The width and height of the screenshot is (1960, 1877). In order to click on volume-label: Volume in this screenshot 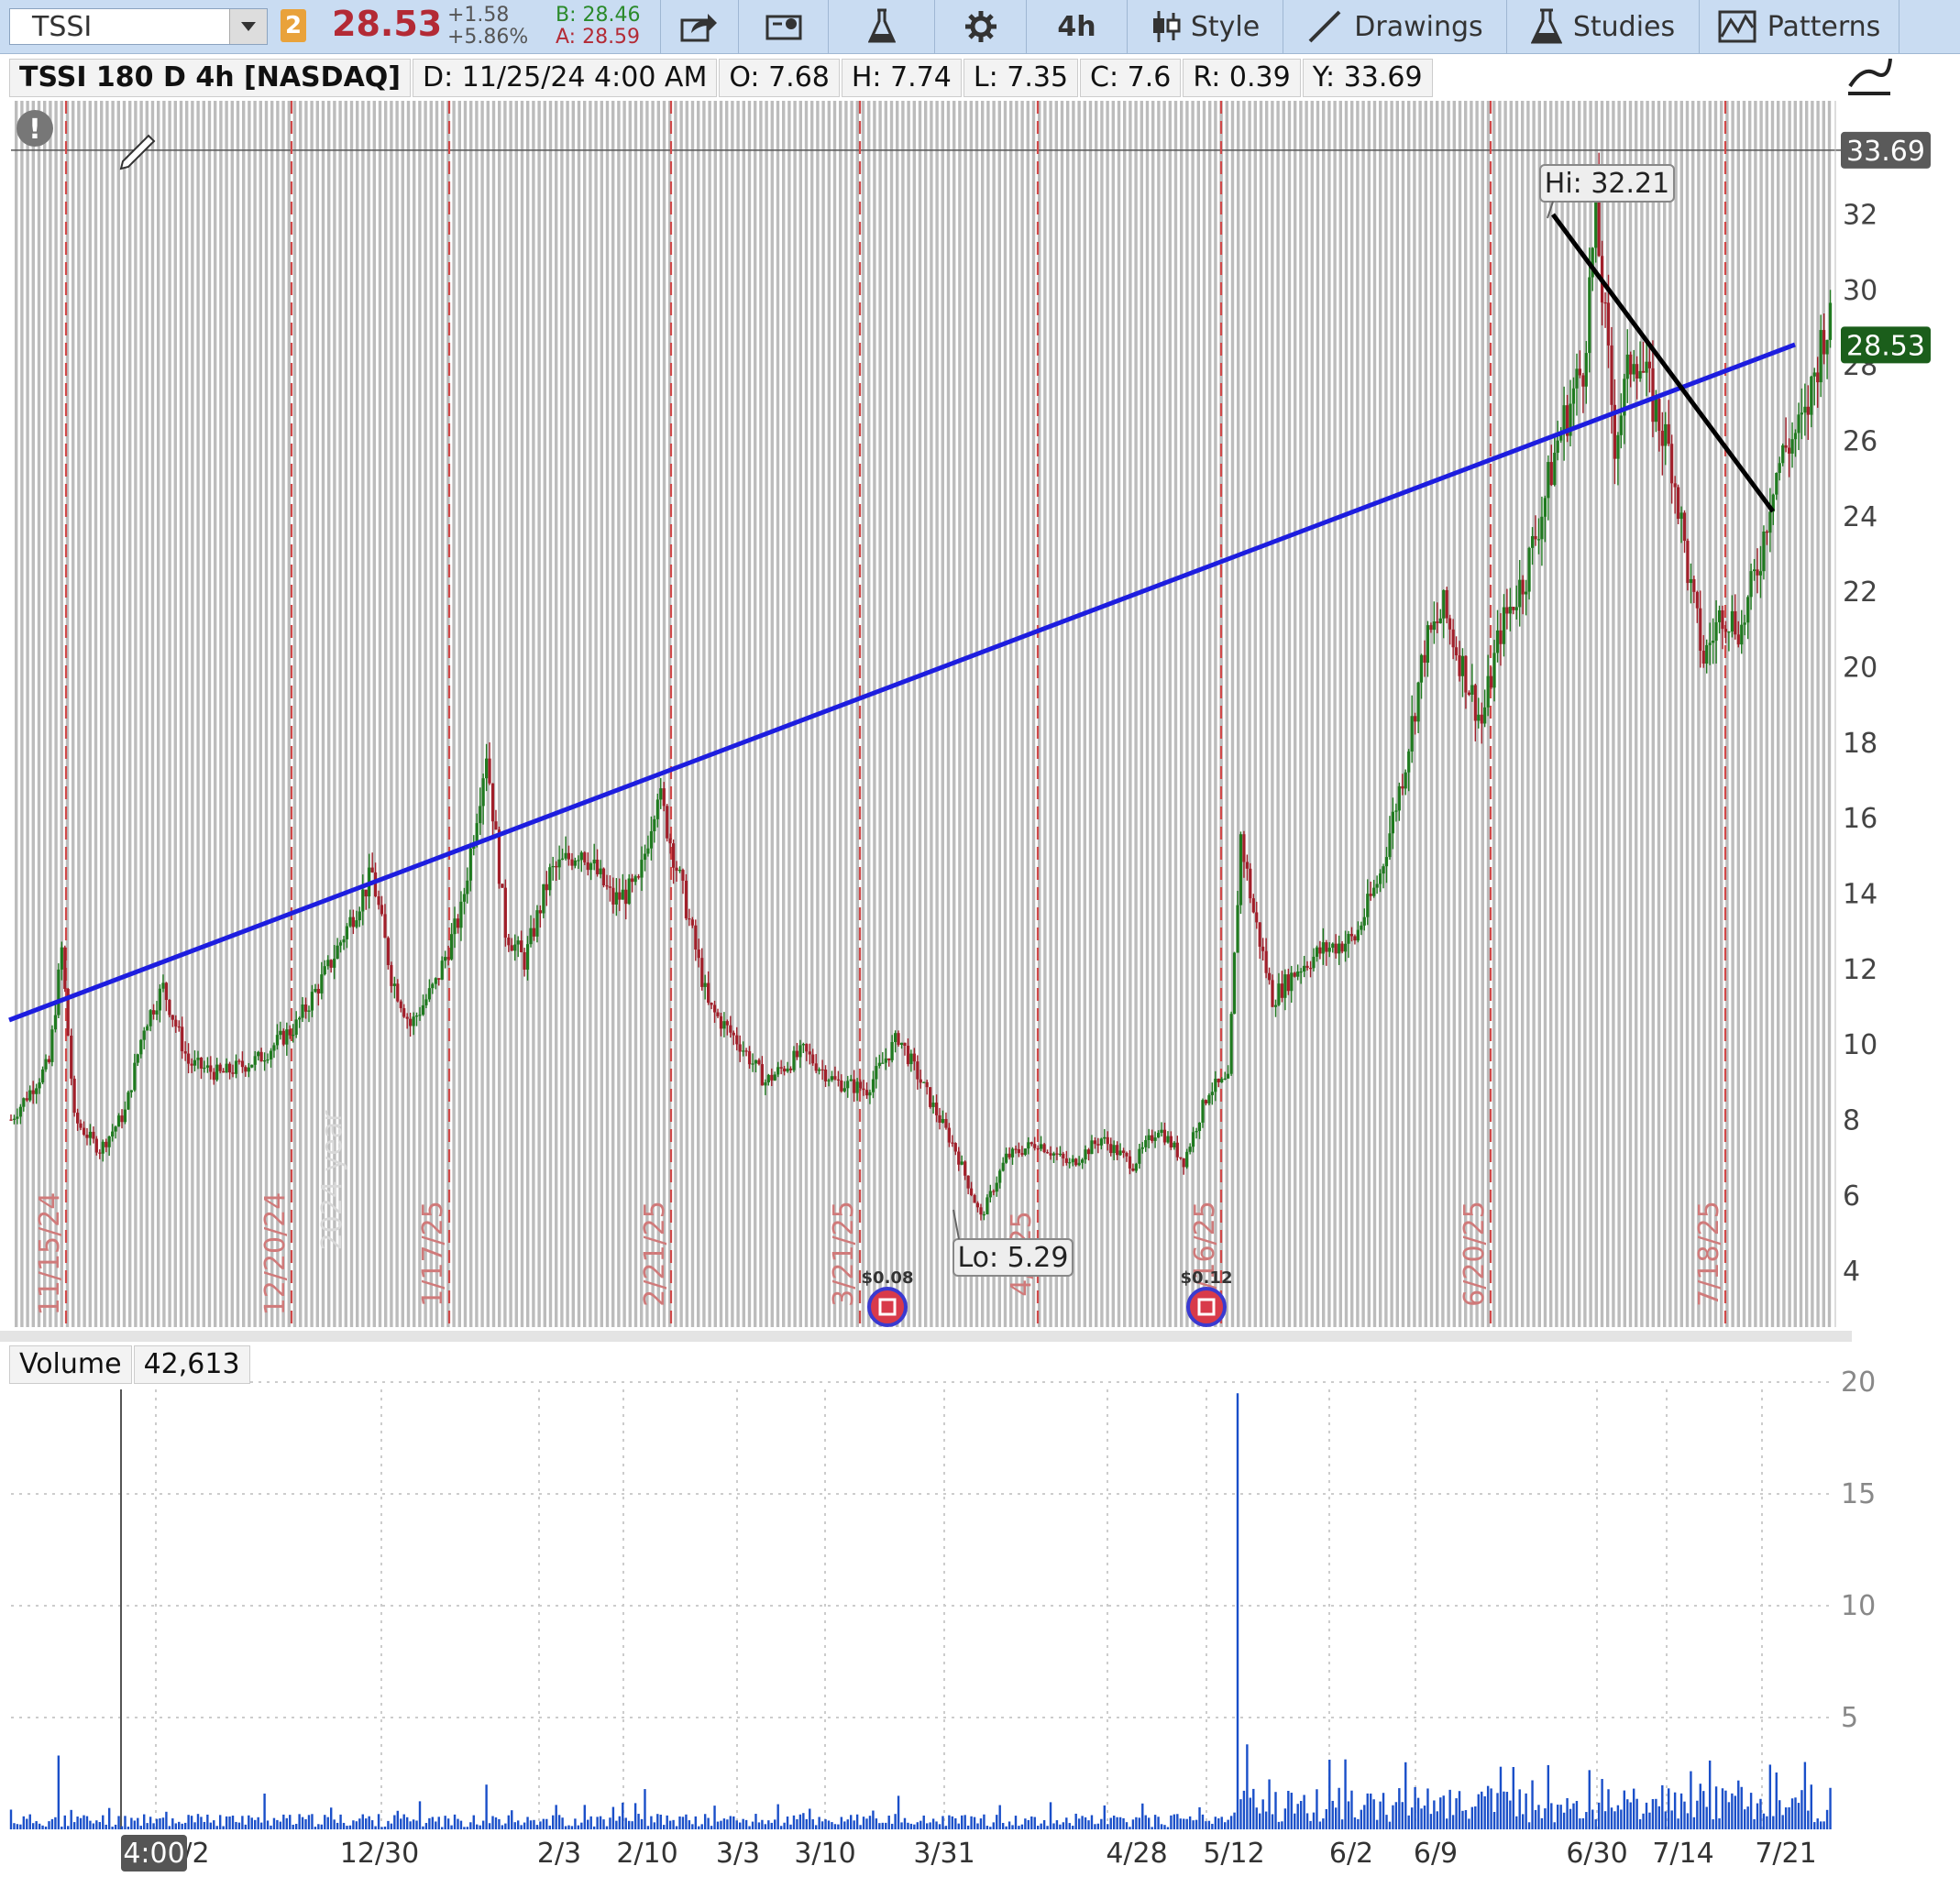, I will do `click(71, 1364)`.